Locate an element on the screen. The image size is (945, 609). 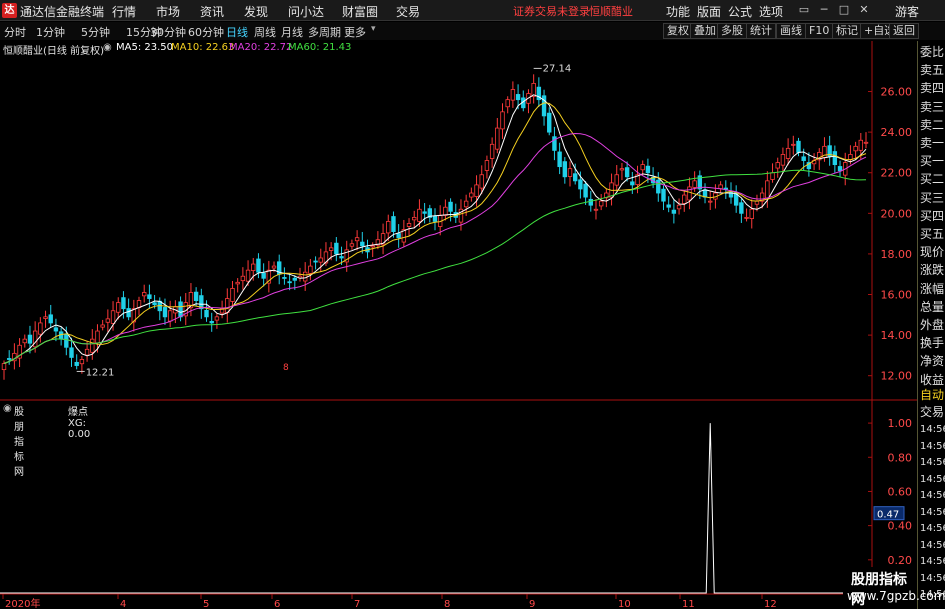
time-tick-label: 8 is located at coordinates (447, 604).